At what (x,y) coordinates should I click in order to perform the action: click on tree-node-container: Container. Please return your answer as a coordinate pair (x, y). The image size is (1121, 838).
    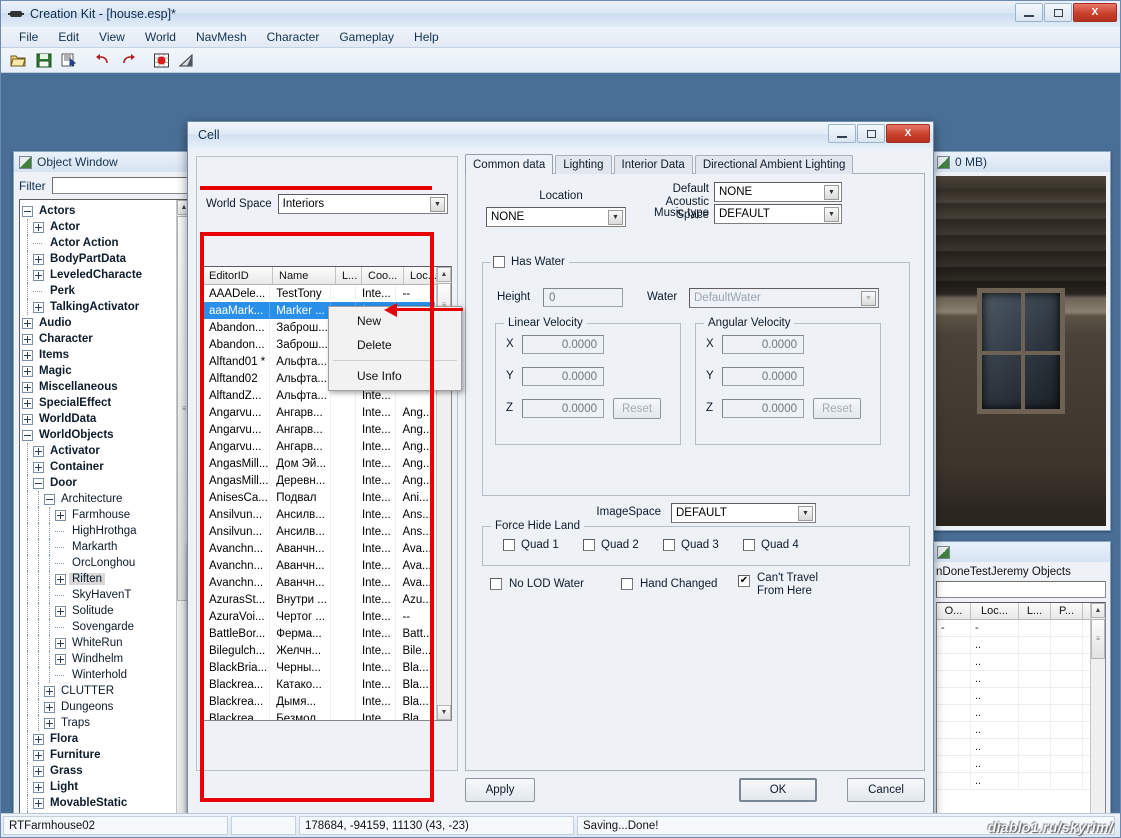
    Looking at the image, I should click on (106, 467).